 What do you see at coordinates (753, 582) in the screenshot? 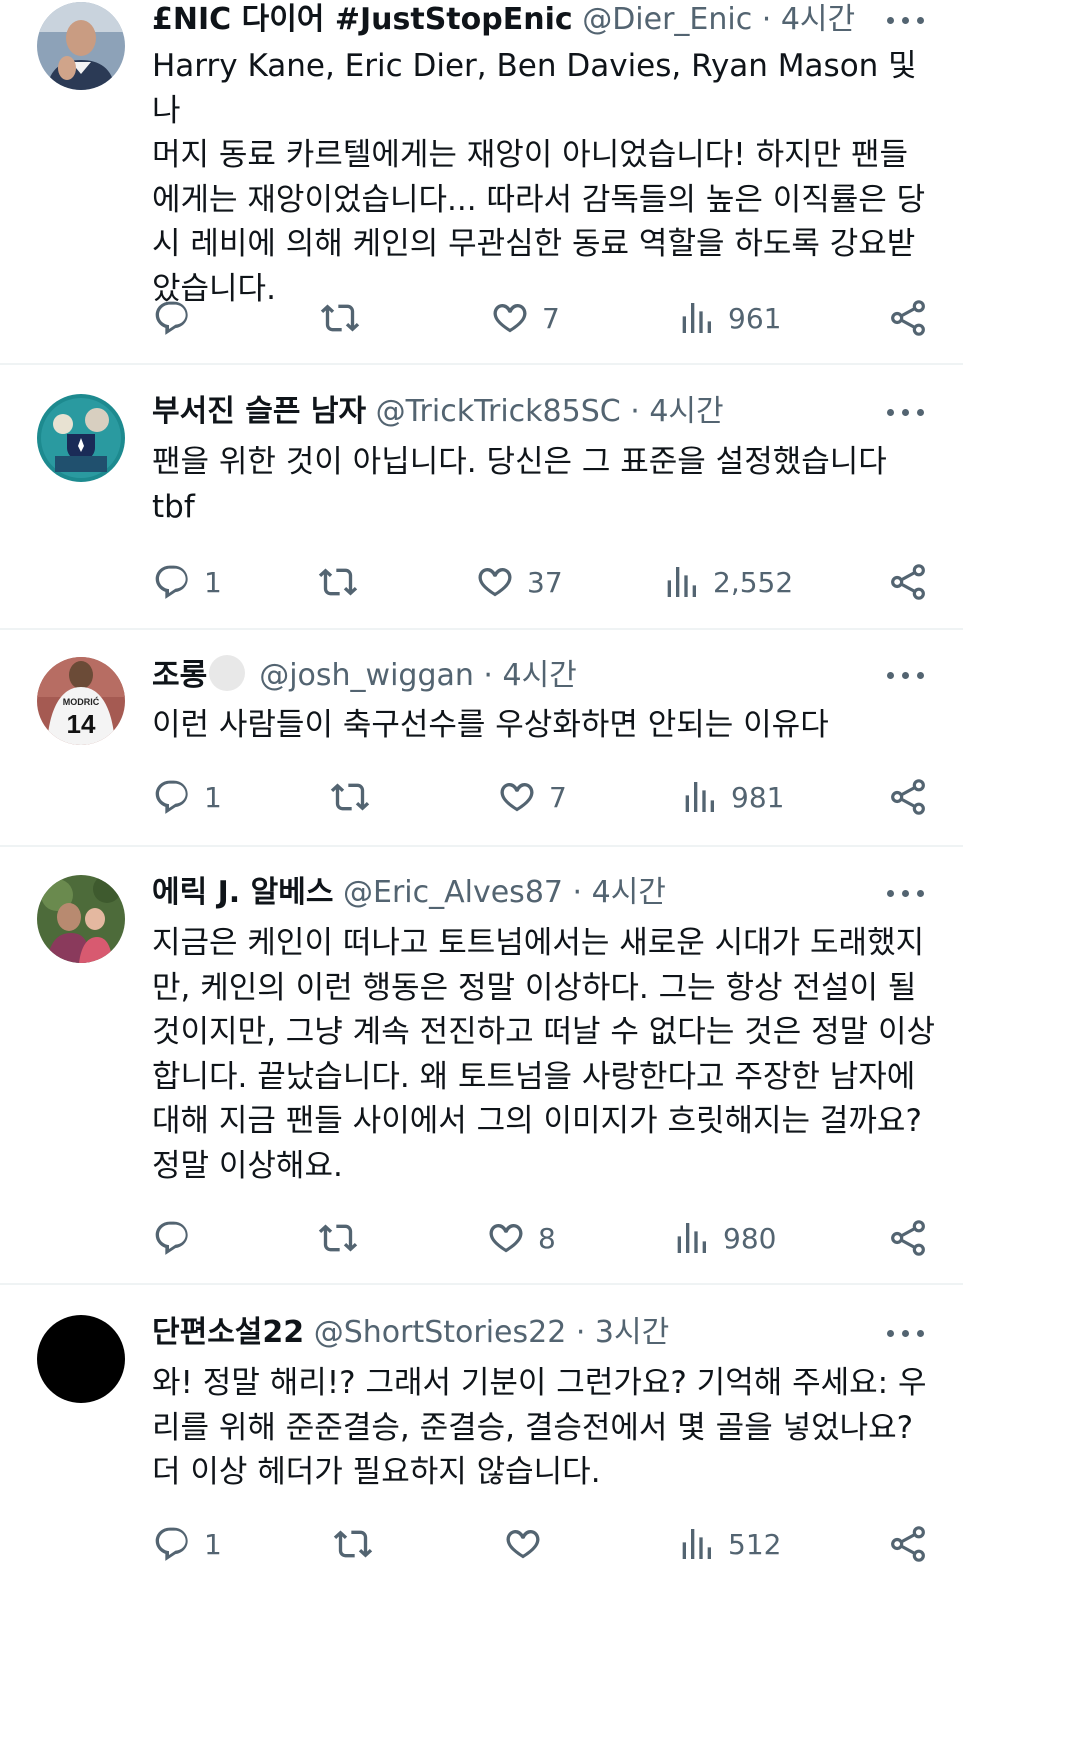
I see `views-count: 2,552` at bounding box center [753, 582].